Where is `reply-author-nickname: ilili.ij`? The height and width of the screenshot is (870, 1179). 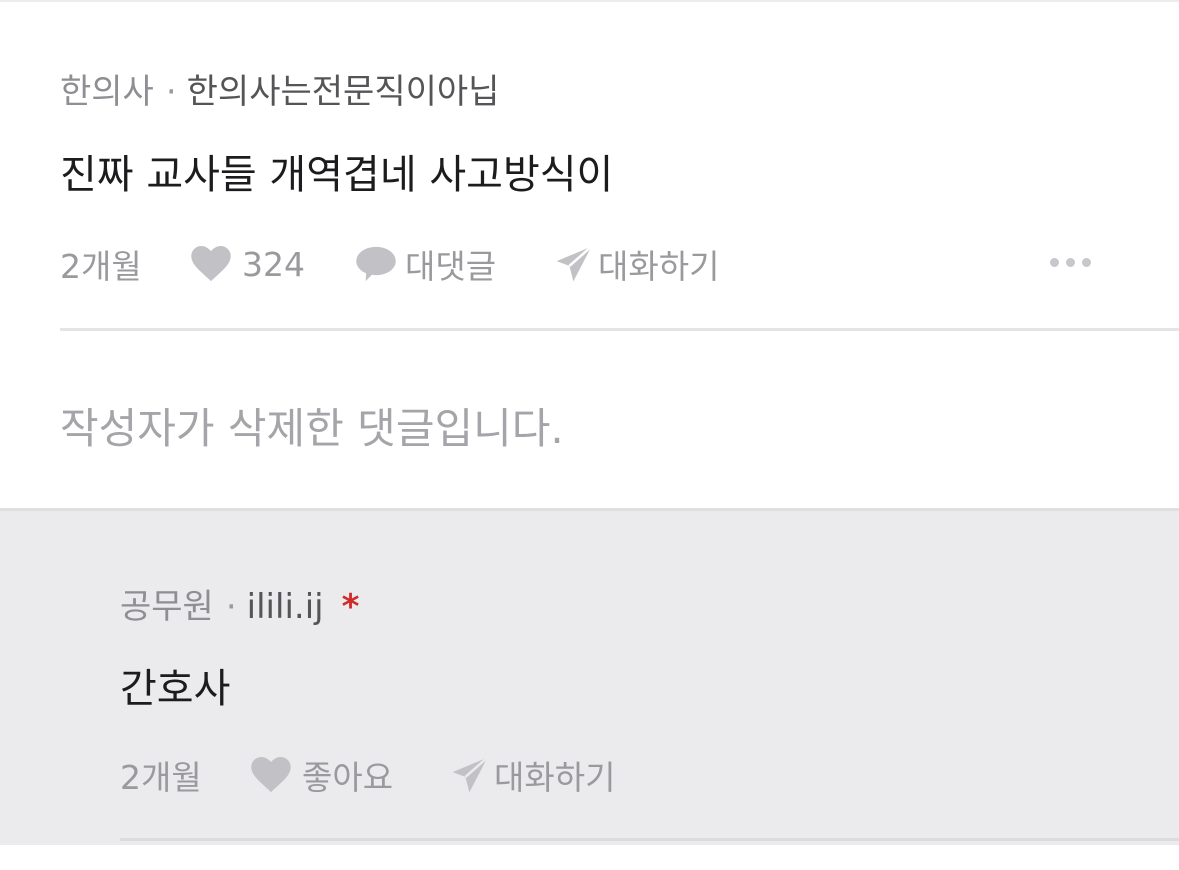
reply-author-nickname: ilili.ij is located at coordinates (285, 607).